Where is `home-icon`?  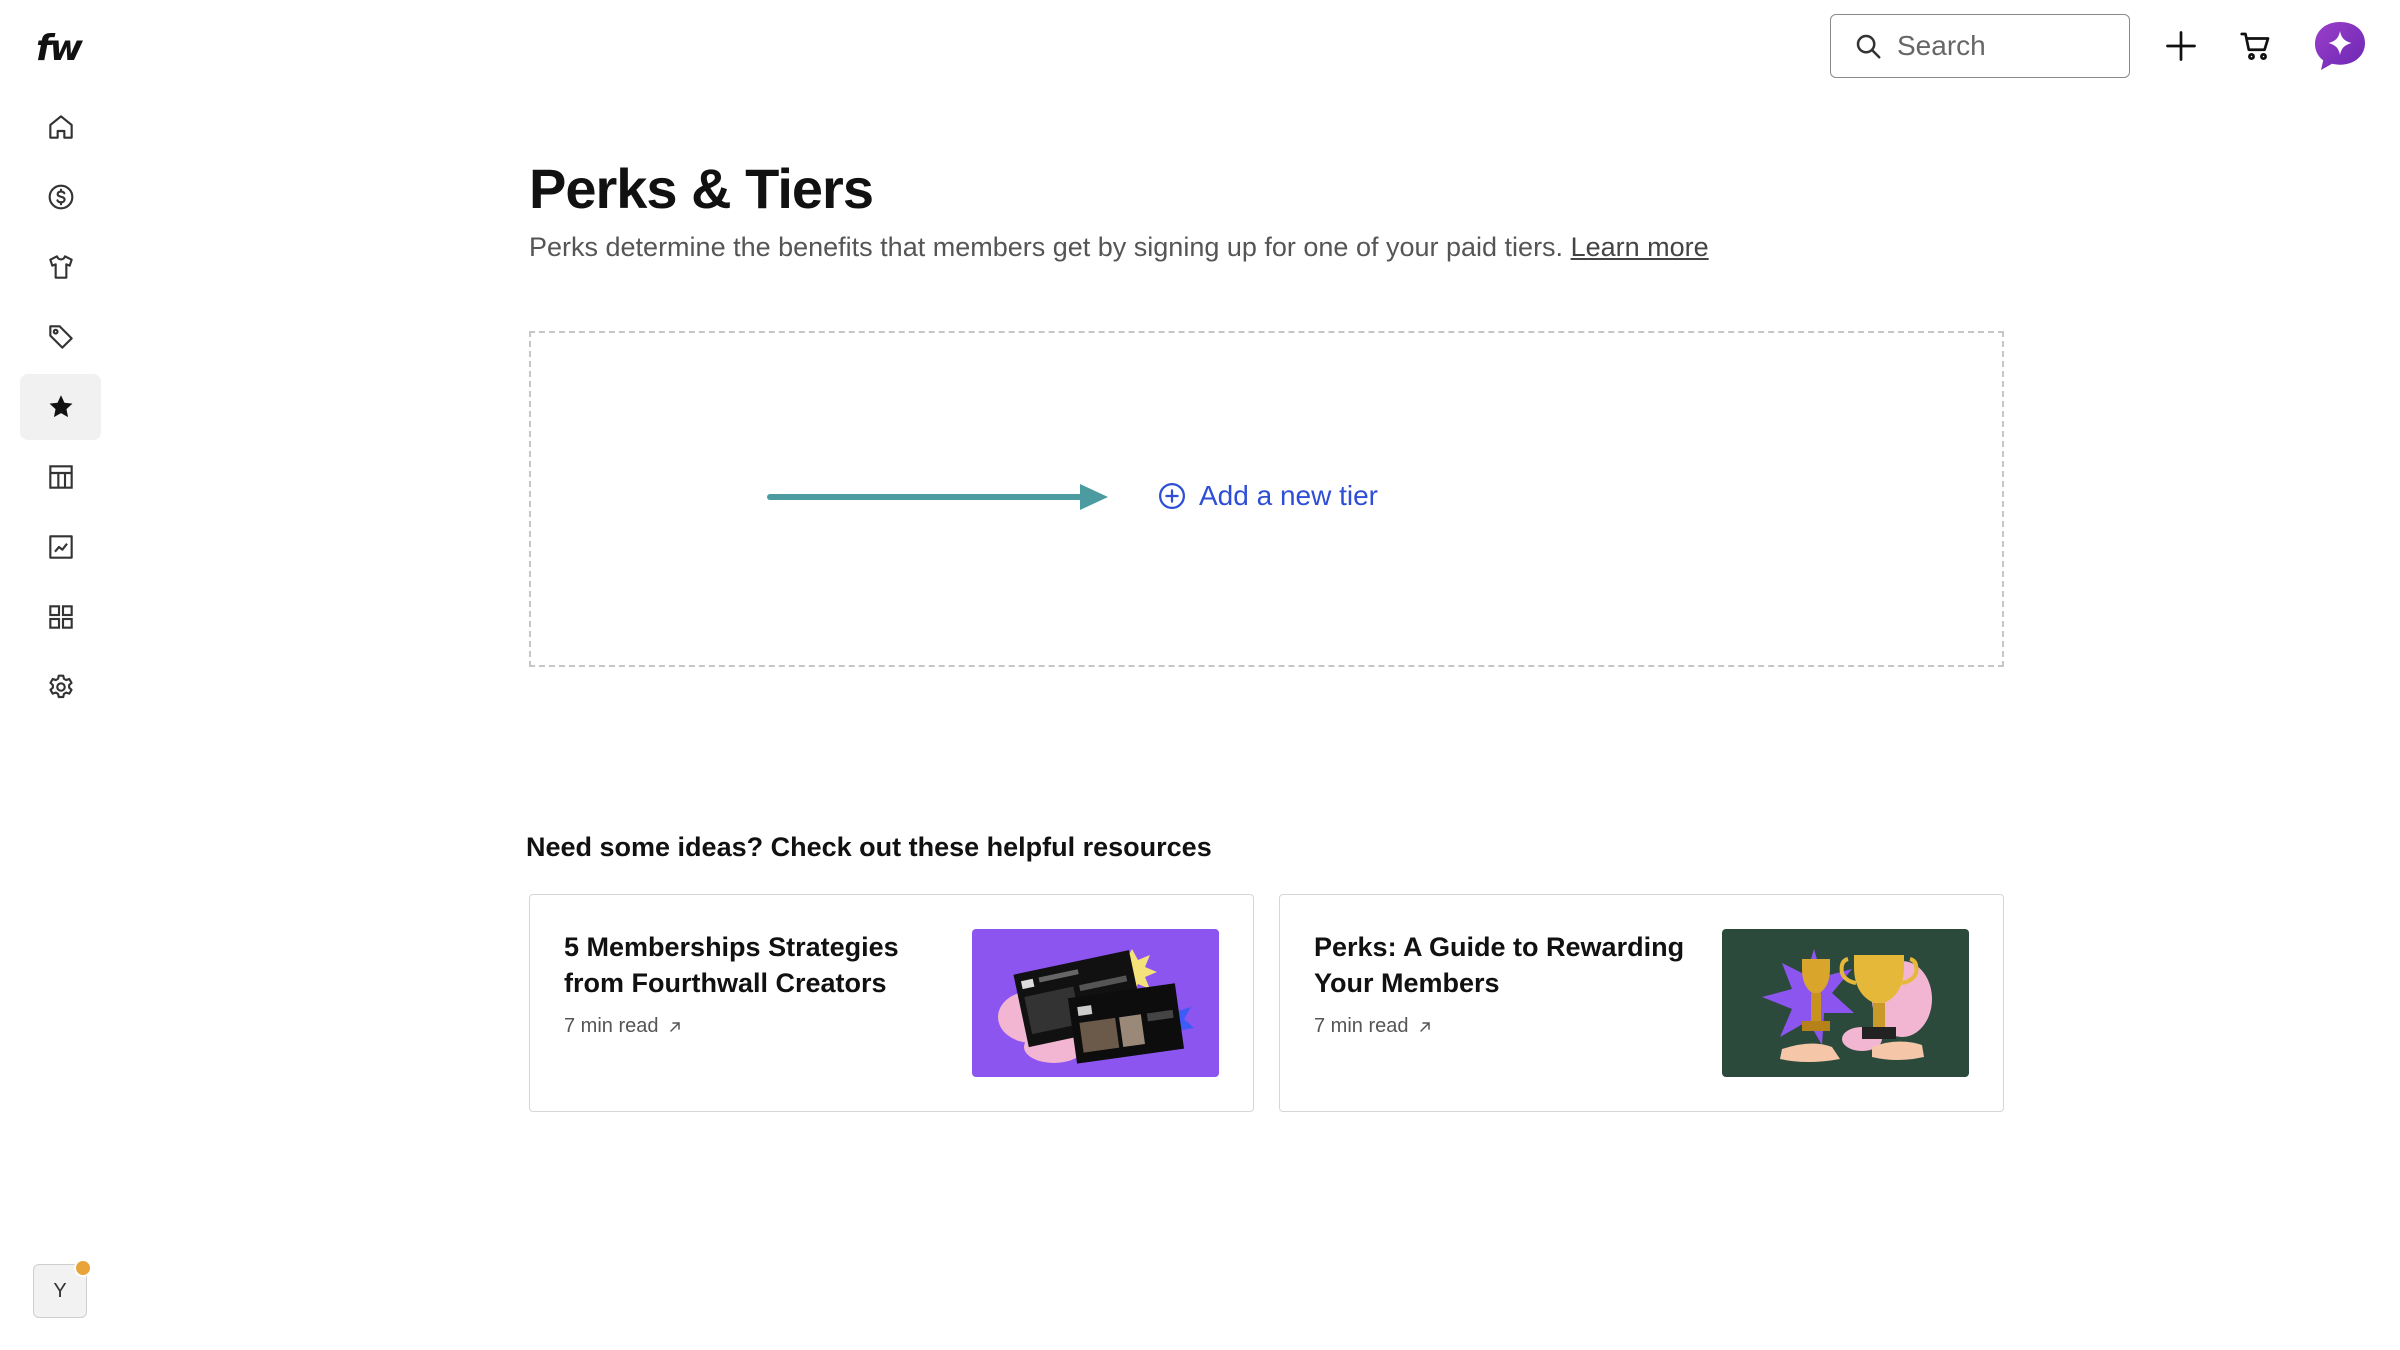
home-icon is located at coordinates (60, 127).